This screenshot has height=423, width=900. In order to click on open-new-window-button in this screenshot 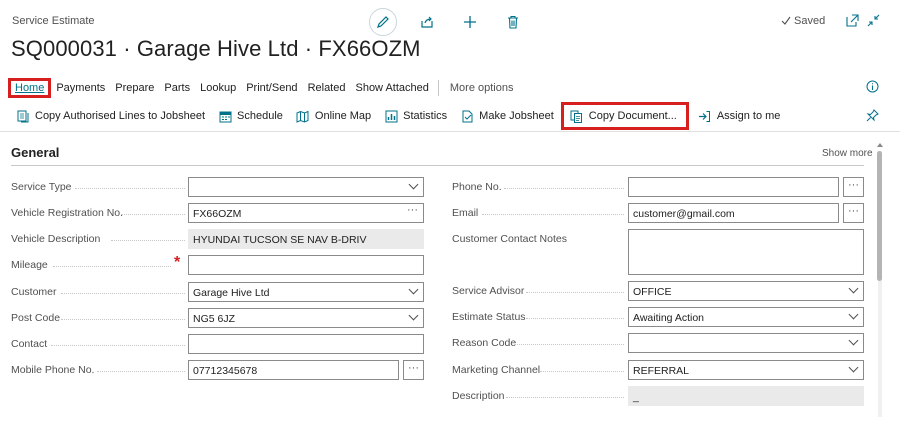, I will do `click(852, 20)`.